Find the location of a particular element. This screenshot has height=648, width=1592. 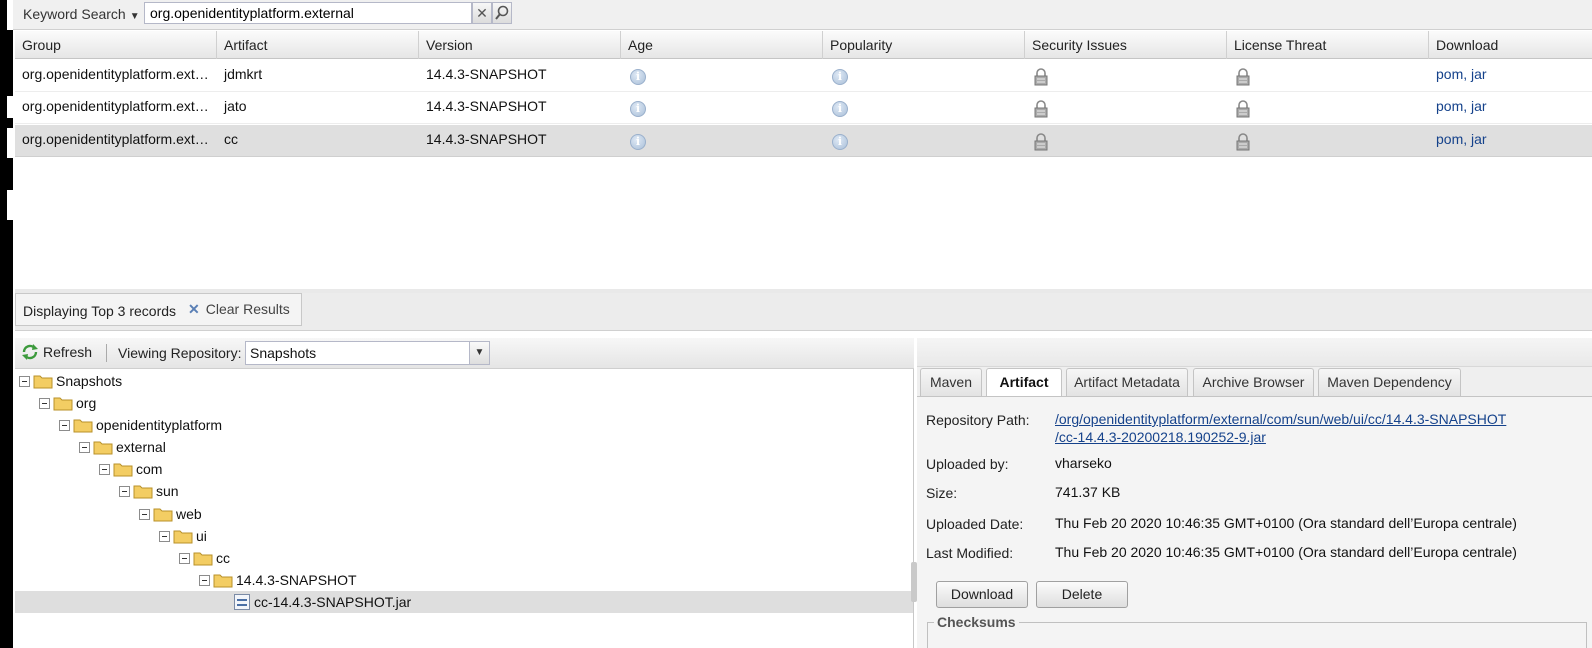

column-header-security-issues: Security Issues is located at coordinates (1126, 45).